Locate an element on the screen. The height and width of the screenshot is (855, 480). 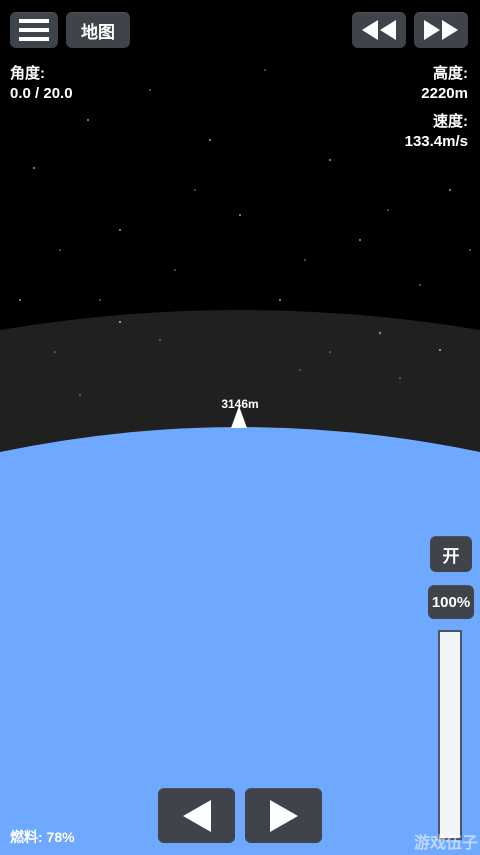
marker-distance-label: 3146m is located at coordinates (240, 404).